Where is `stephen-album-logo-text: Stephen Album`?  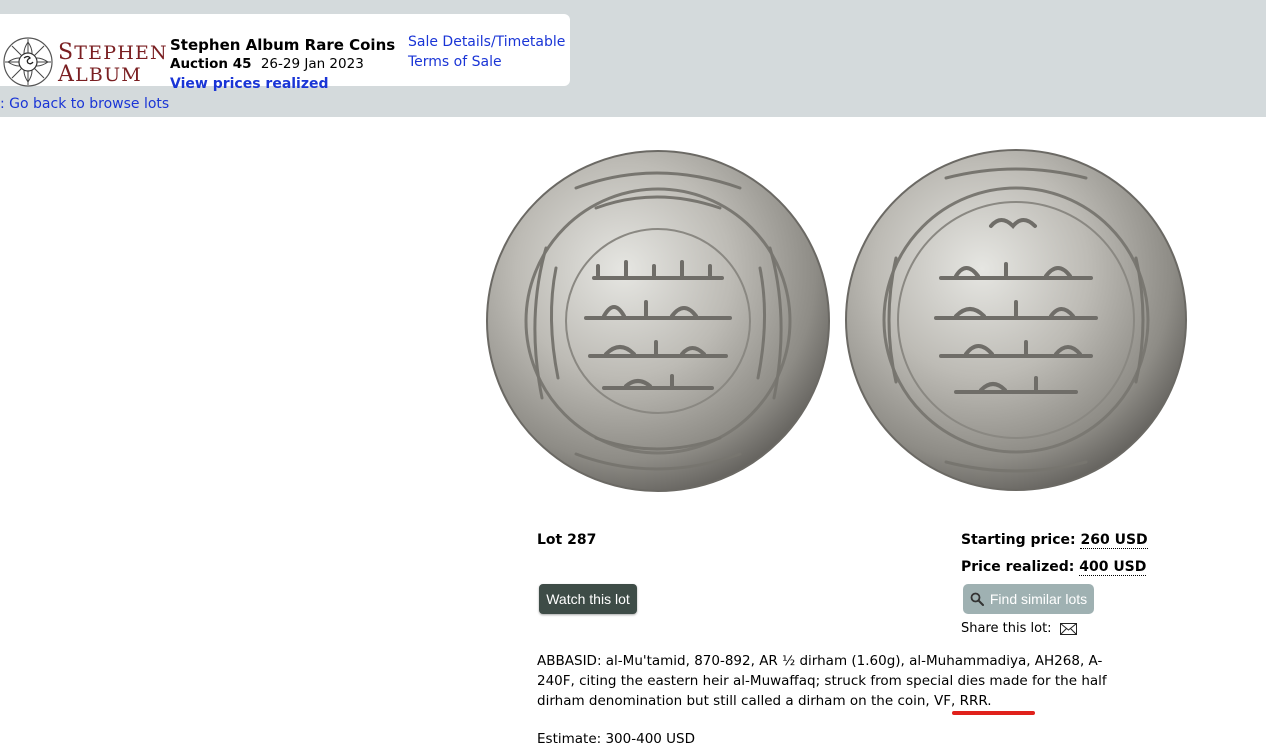
stephen-album-logo-text: Stephen Album is located at coordinates (113, 64).